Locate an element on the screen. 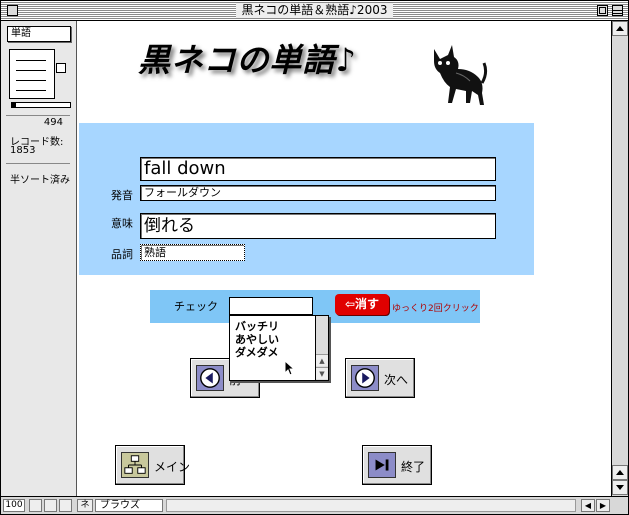 Image resolution: width=629 pixels, height=515 pixels. reading-label: 発音 is located at coordinates (122, 195).